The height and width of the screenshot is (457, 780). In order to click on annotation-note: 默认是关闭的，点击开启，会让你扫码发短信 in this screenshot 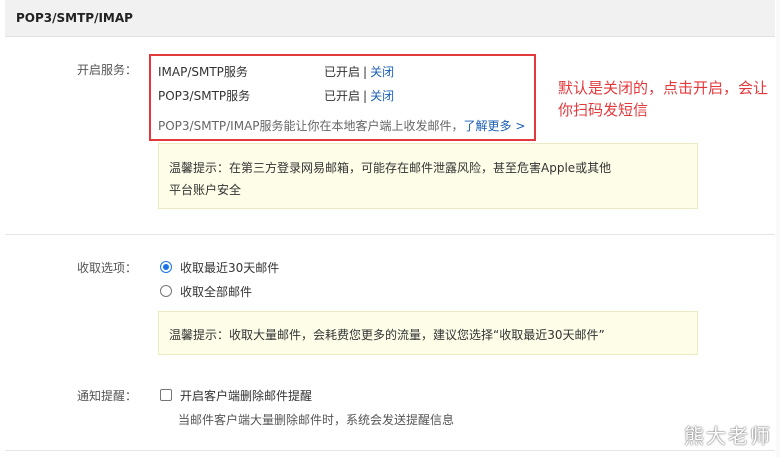, I will do `click(663, 99)`.